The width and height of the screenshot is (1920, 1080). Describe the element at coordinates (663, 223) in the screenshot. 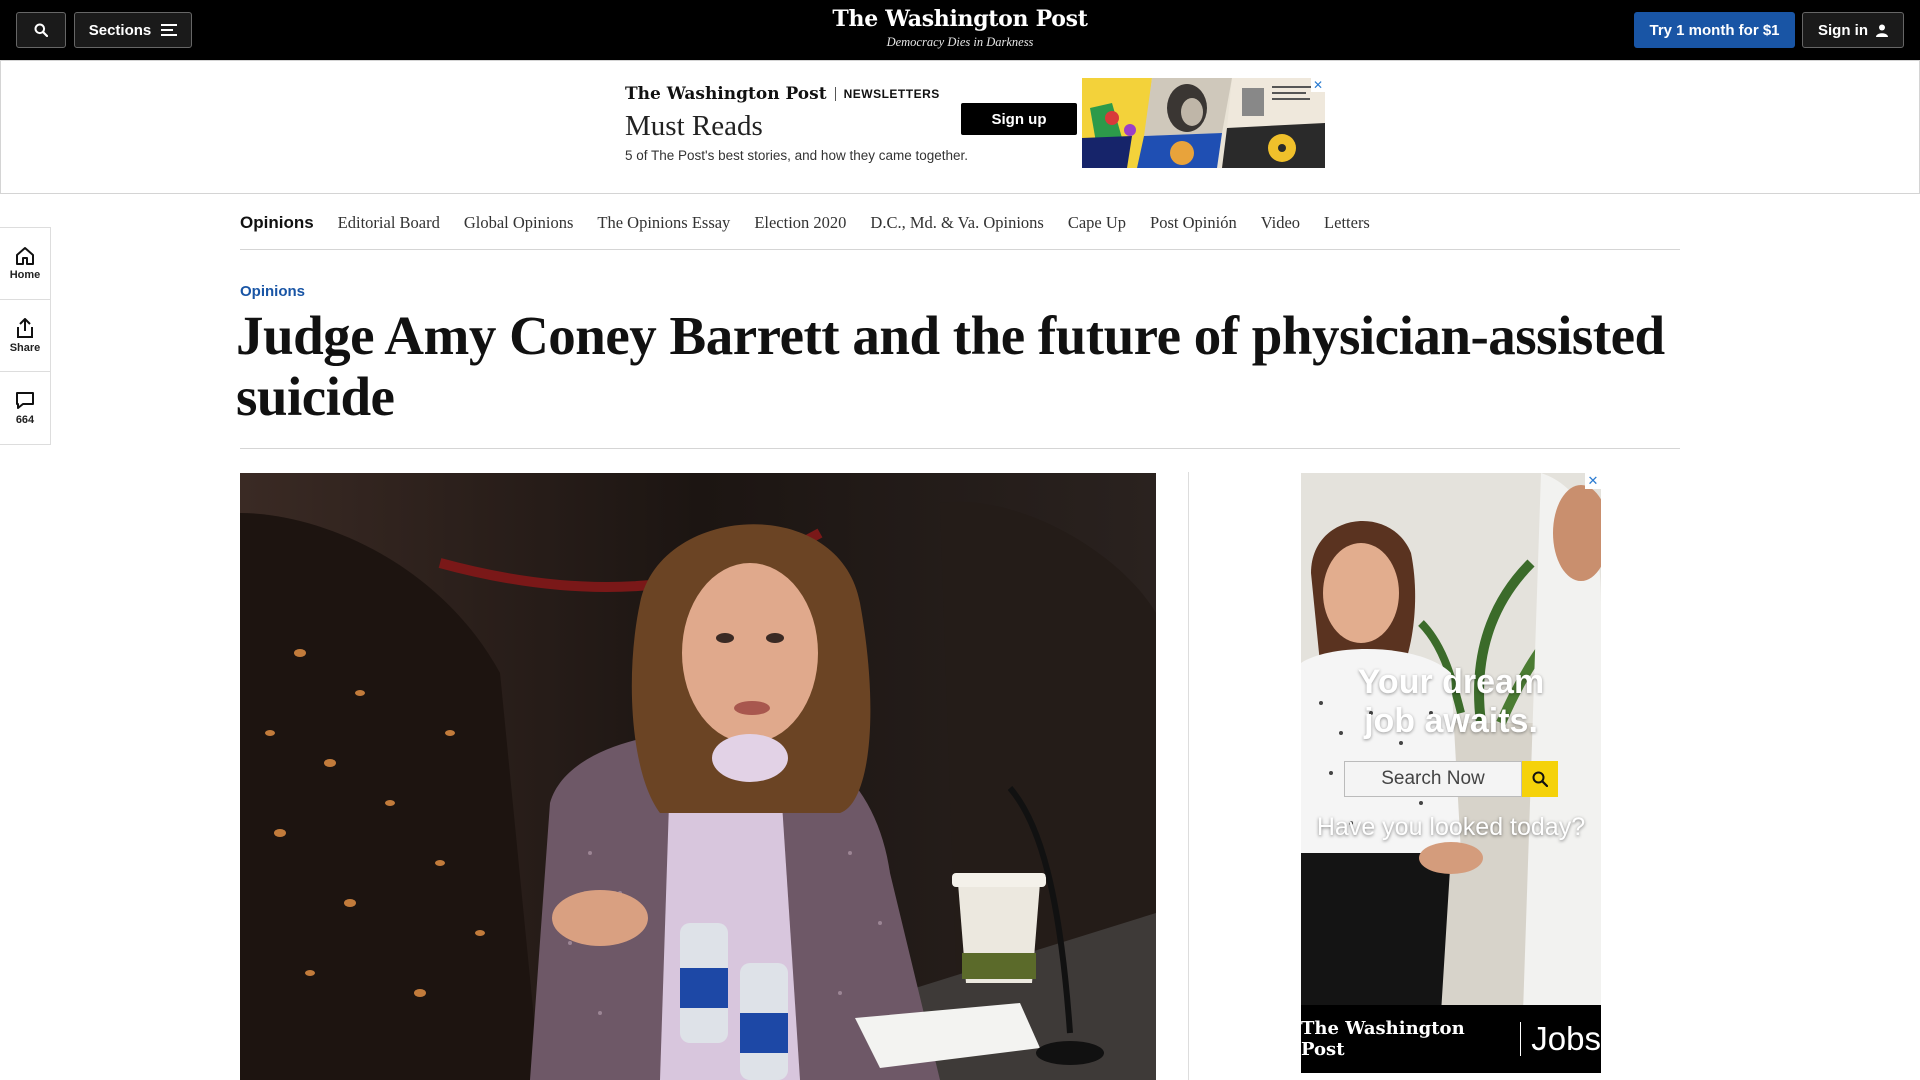

I see `nav-opinions-essay: The Opinions Essay` at that location.